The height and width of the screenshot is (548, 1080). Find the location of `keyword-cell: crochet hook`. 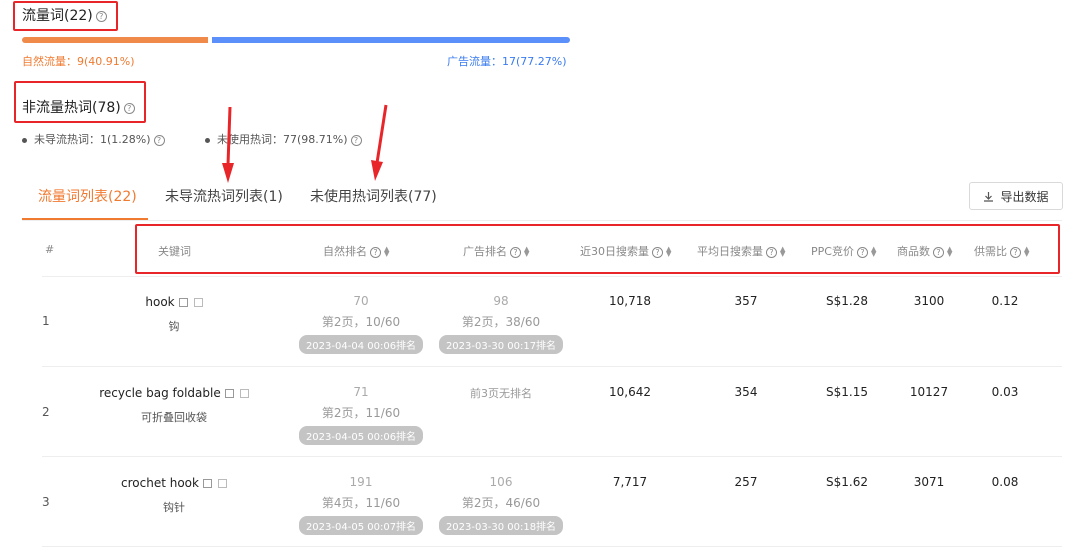

keyword-cell: crochet hook is located at coordinates (174, 483).